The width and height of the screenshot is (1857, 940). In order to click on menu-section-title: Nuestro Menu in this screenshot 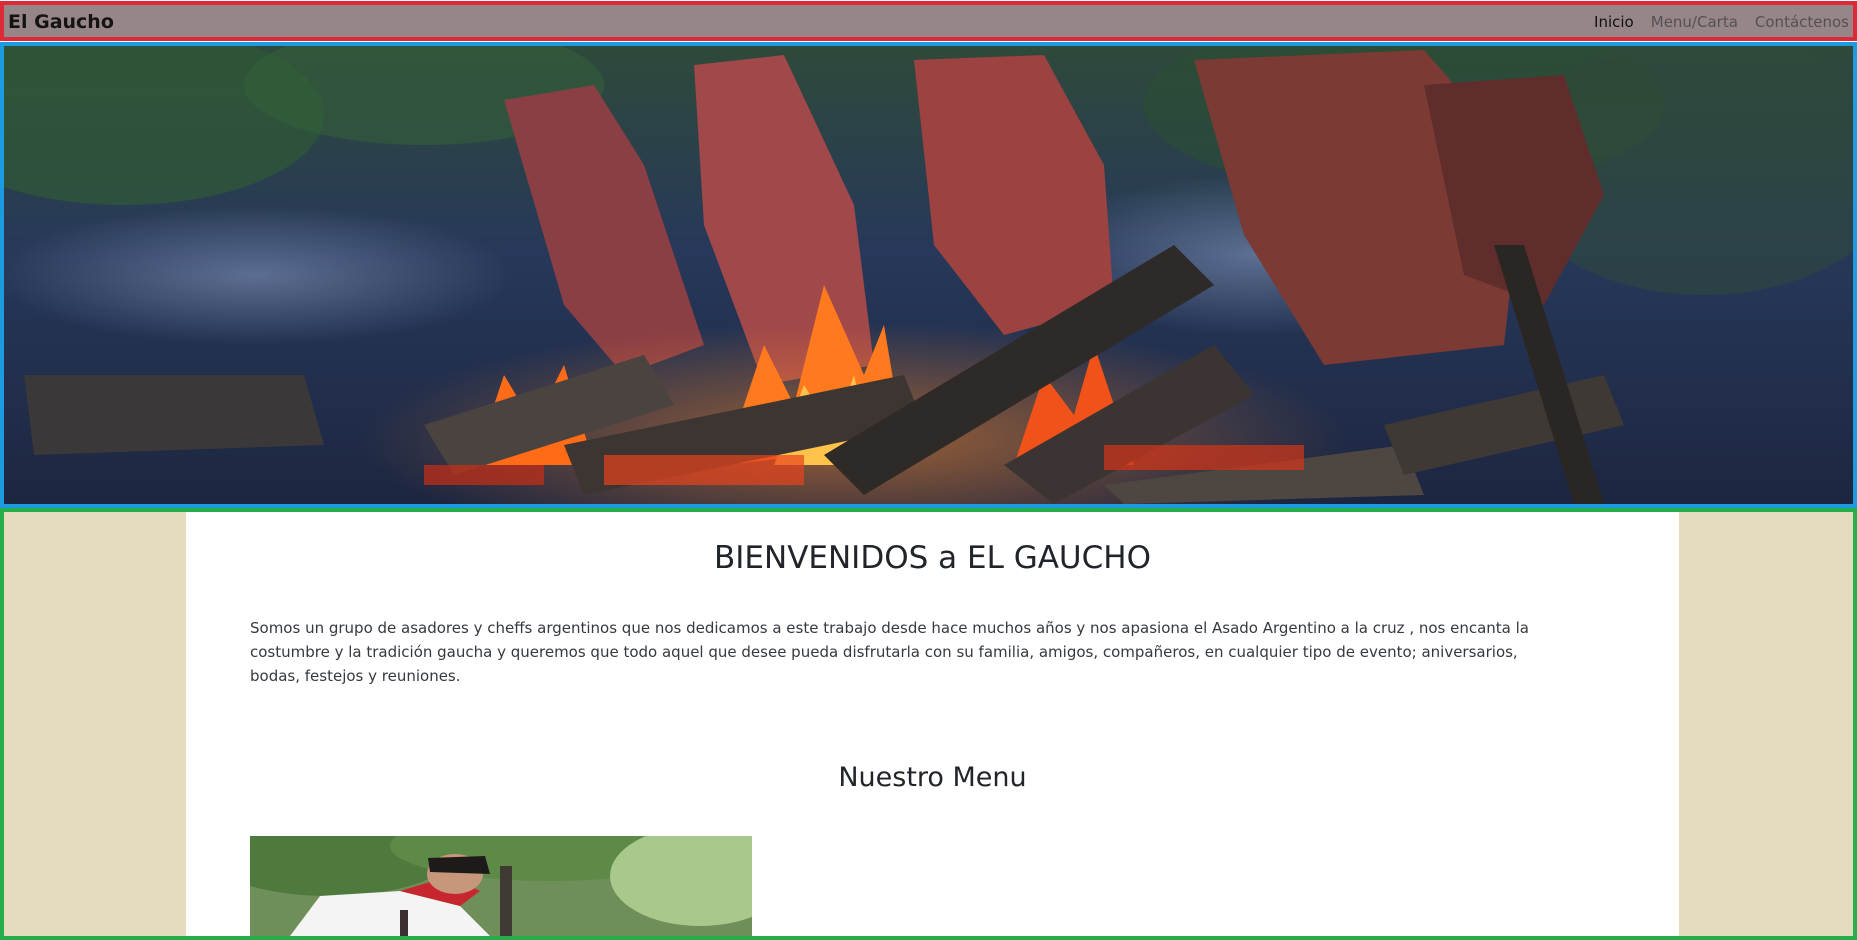, I will do `click(932, 777)`.